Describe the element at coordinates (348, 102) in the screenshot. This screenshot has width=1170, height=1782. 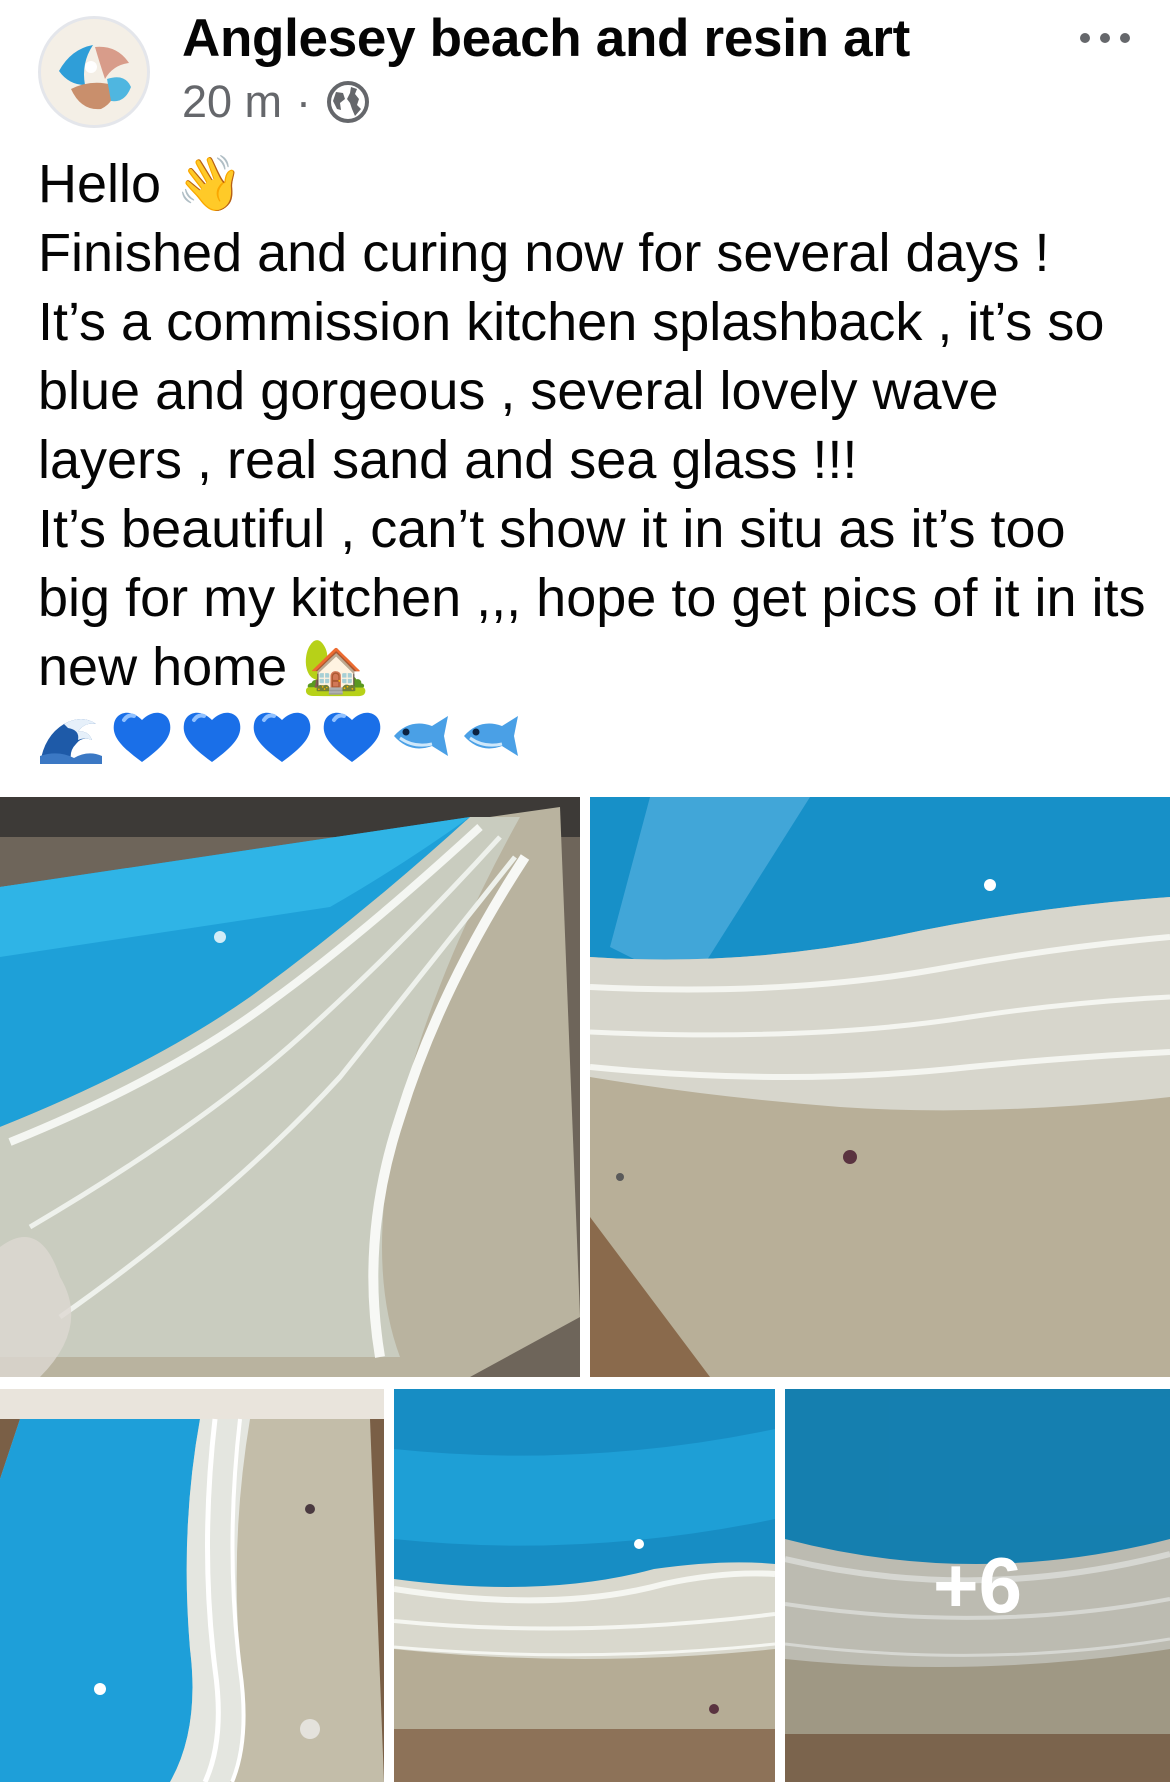
I see `globe-icon` at that location.